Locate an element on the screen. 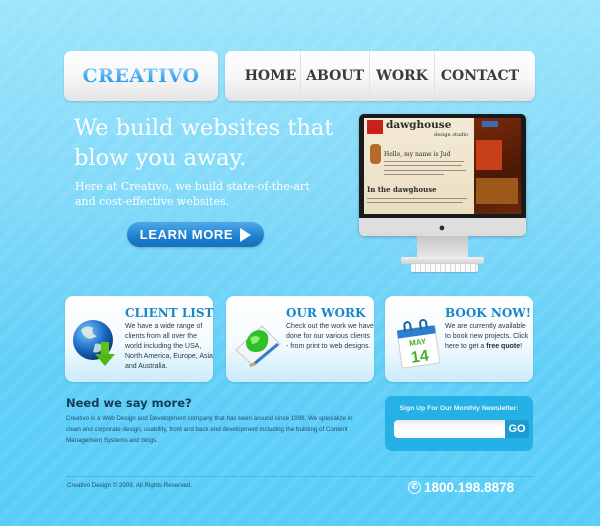  newsletter-label: Sign Up For Our Monthly Newsletter: is located at coordinates (459, 408).